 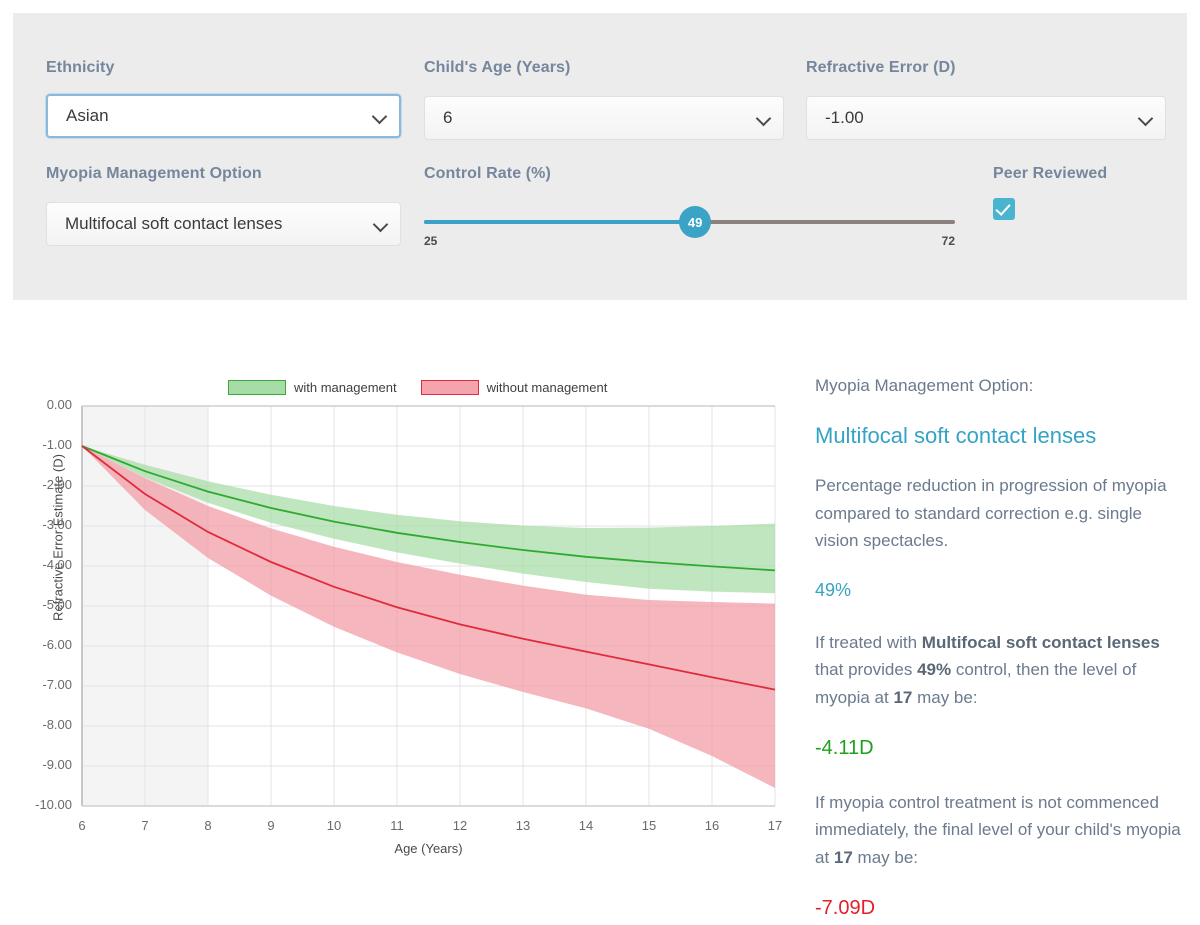 What do you see at coordinates (523, 825) in the screenshot?
I see `x-tick-label: 13` at bounding box center [523, 825].